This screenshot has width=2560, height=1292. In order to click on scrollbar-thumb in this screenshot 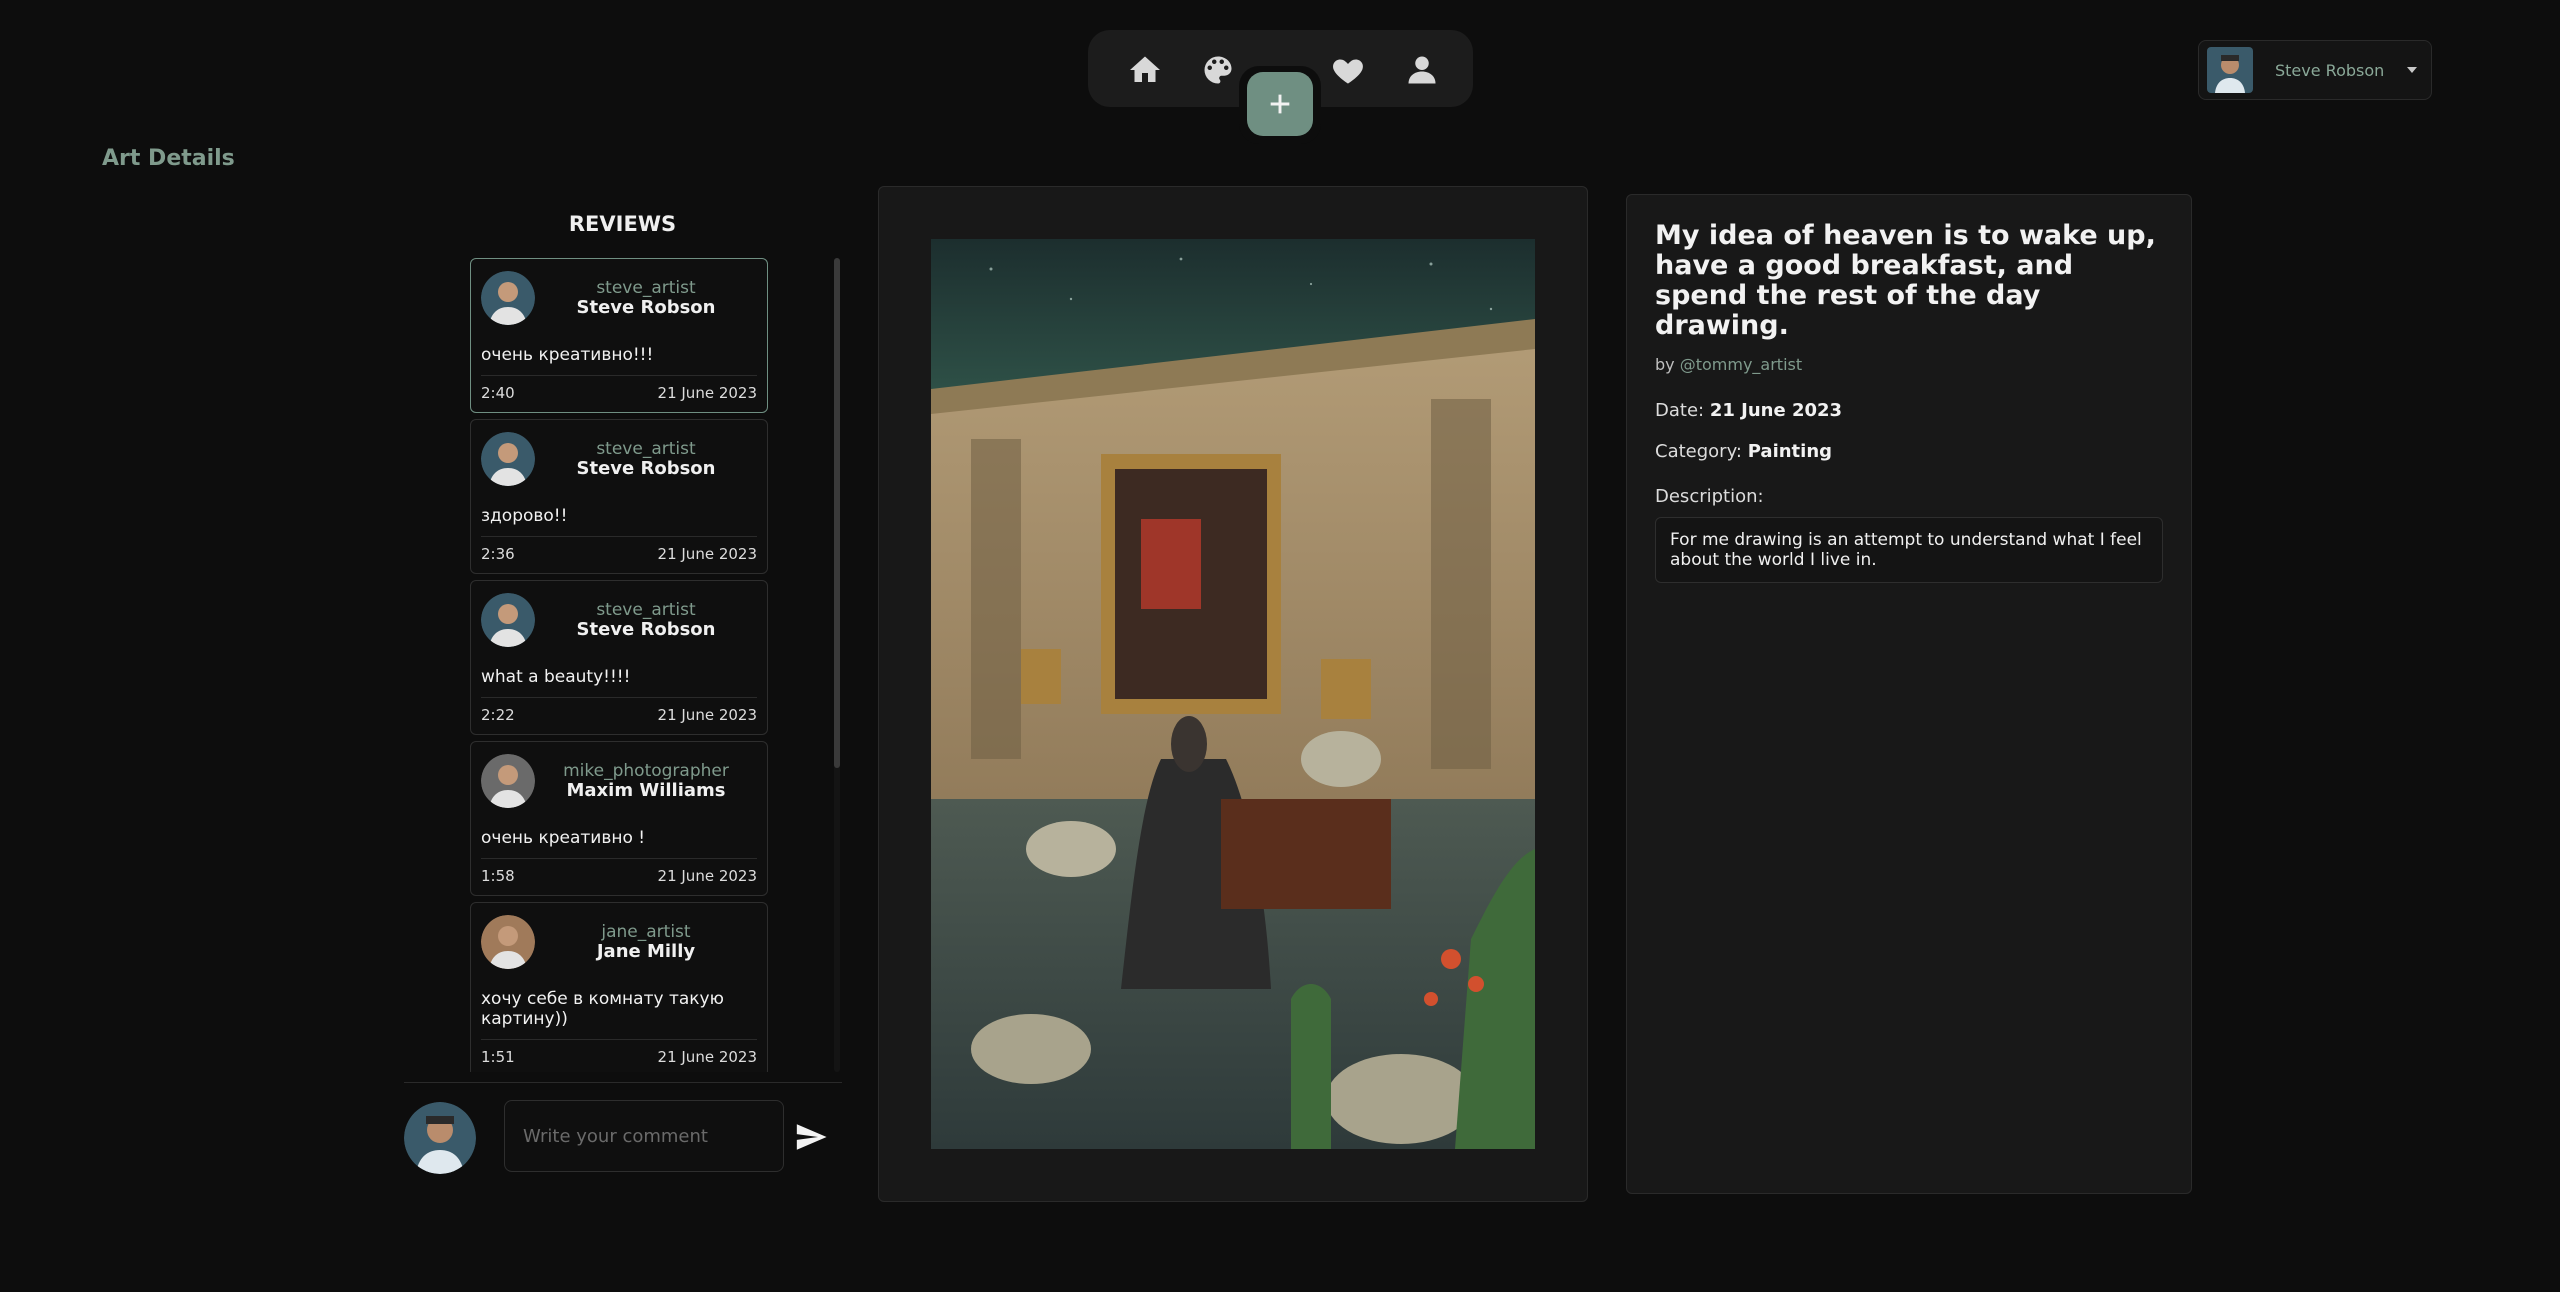, I will do `click(837, 513)`.